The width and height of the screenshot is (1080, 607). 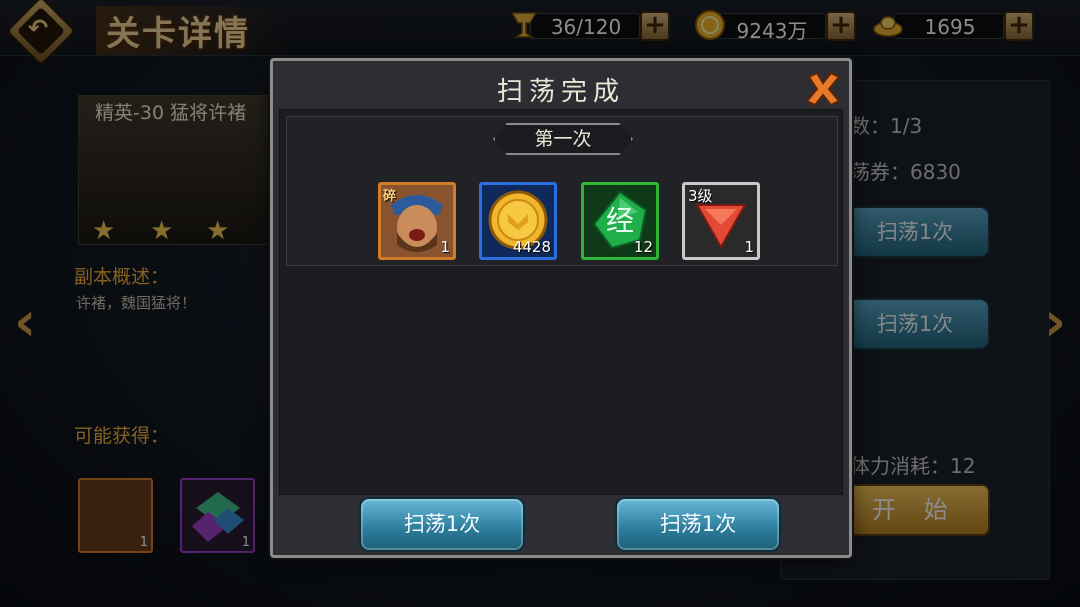 I want to click on item-count: 12, so click(x=643, y=247).